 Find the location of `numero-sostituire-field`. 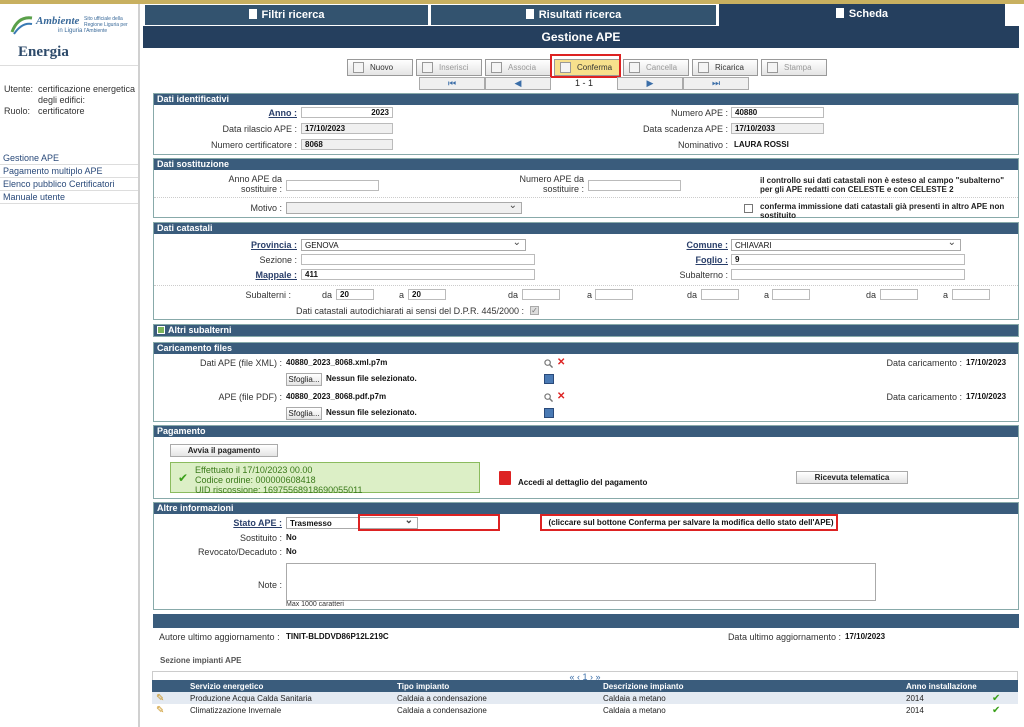

numero-sostituire-field is located at coordinates (634, 185).